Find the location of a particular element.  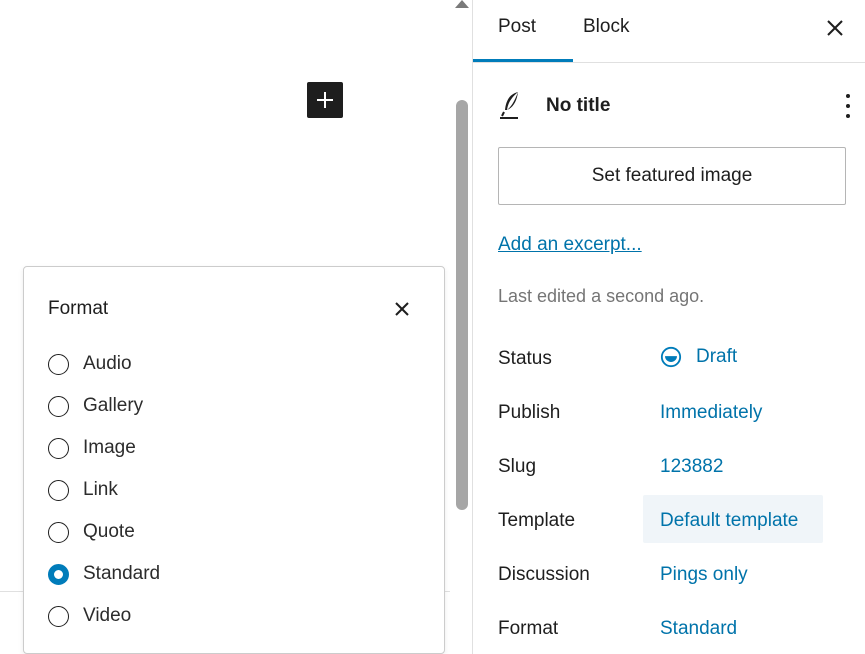

format-option-label: Link is located at coordinates (100, 489).